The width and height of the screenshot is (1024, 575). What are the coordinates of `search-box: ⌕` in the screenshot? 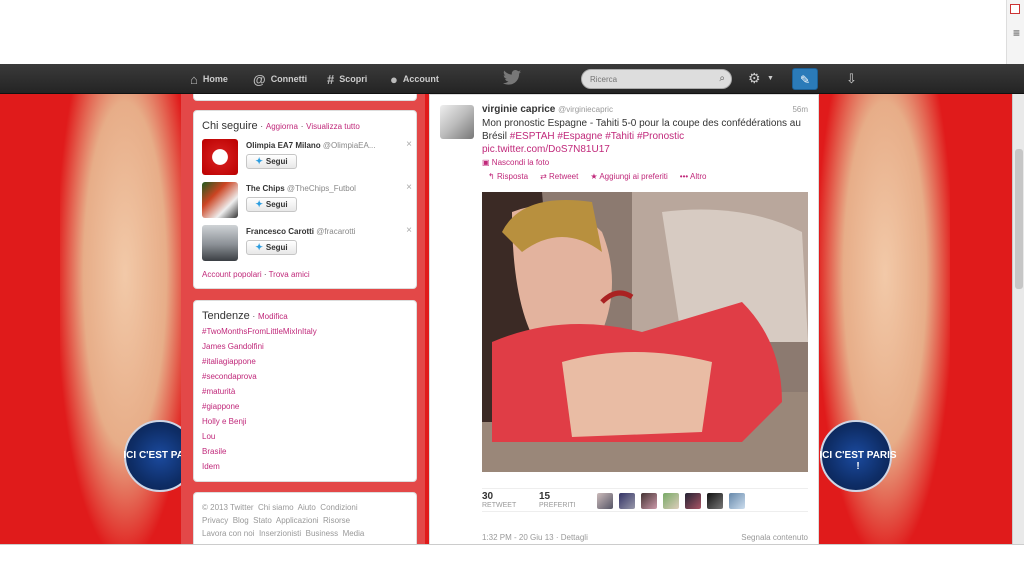 It's located at (656, 79).